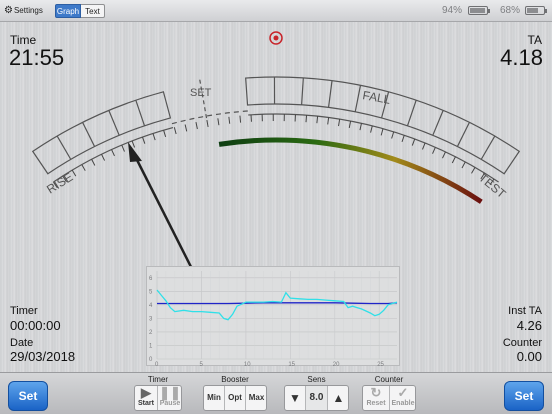 The height and width of the screenshot is (414, 552). What do you see at coordinates (8, 10) in the screenshot?
I see `gear-icon: ⚙` at bounding box center [8, 10].